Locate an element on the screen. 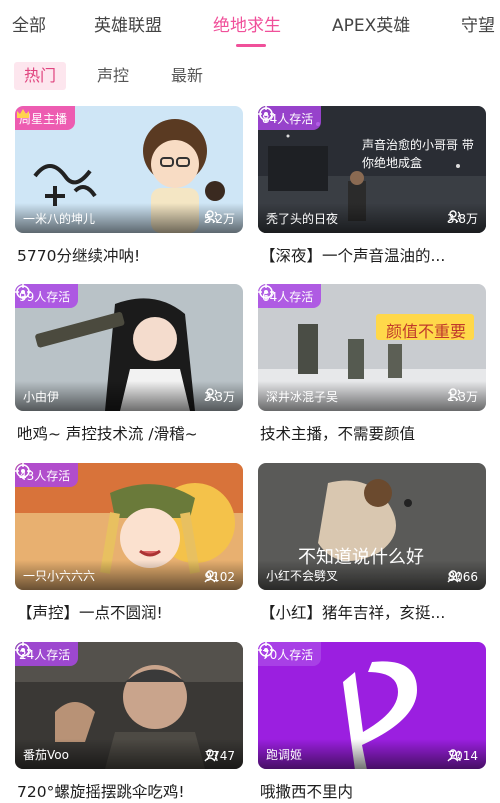 This screenshot has width=500, height=803. active-tab-indicator is located at coordinates (251, 45).